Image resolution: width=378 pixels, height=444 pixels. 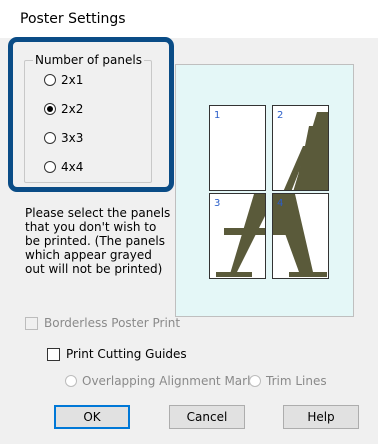 I want to click on panel-number: 3, so click(x=217, y=203).